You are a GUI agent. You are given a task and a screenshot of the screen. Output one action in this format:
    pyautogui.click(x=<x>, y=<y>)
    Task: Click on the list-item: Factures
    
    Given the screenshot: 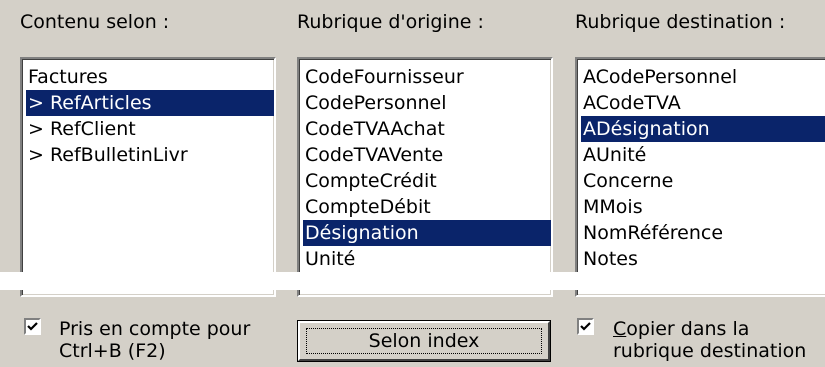 What is the action you would take?
    pyautogui.click(x=150, y=77)
    